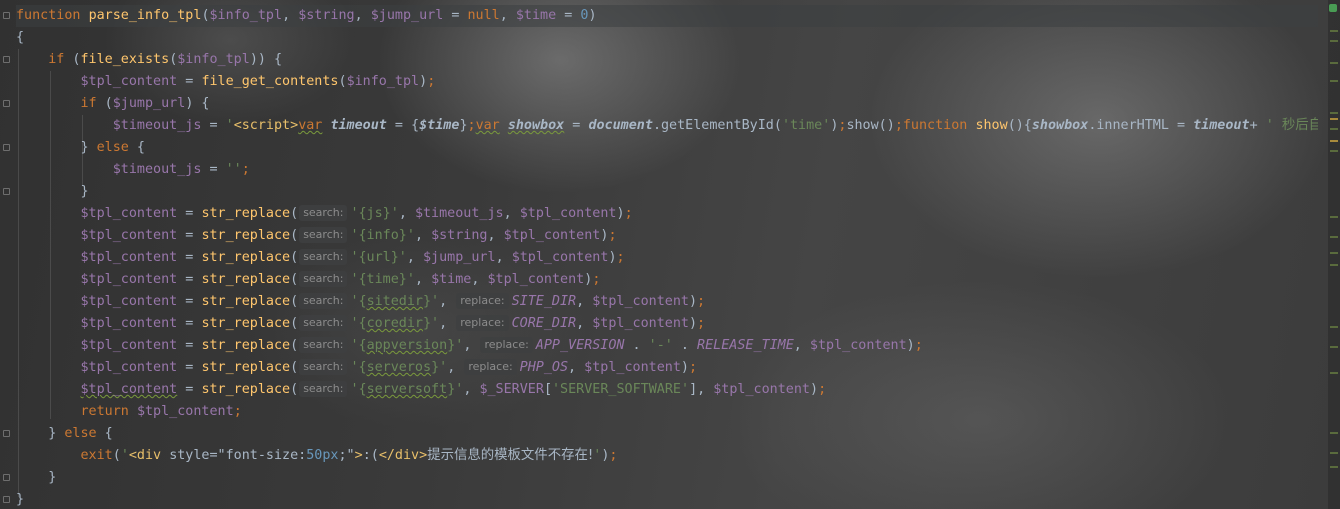  I want to click on code-token: $time, so click(451, 279).